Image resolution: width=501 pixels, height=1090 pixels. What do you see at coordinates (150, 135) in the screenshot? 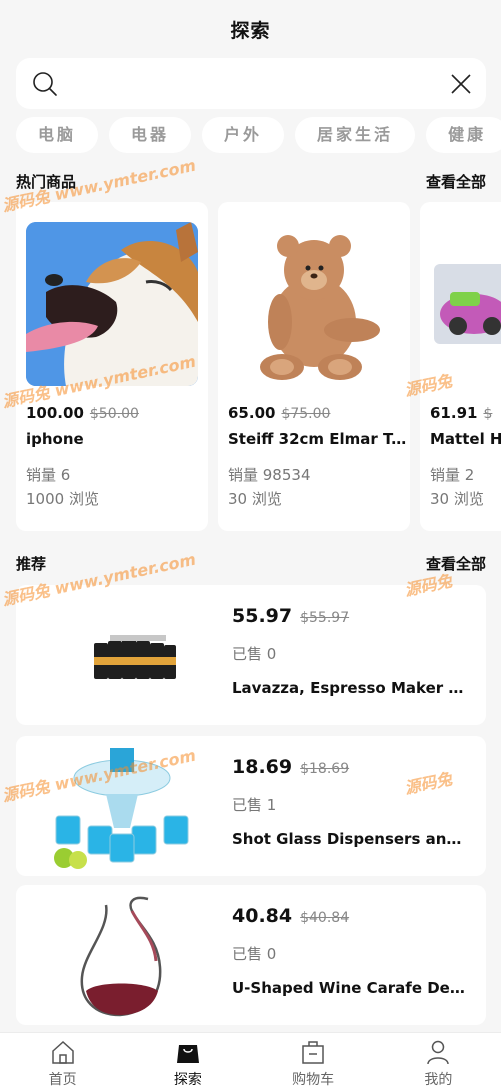
I see `category-chip: 电器` at bounding box center [150, 135].